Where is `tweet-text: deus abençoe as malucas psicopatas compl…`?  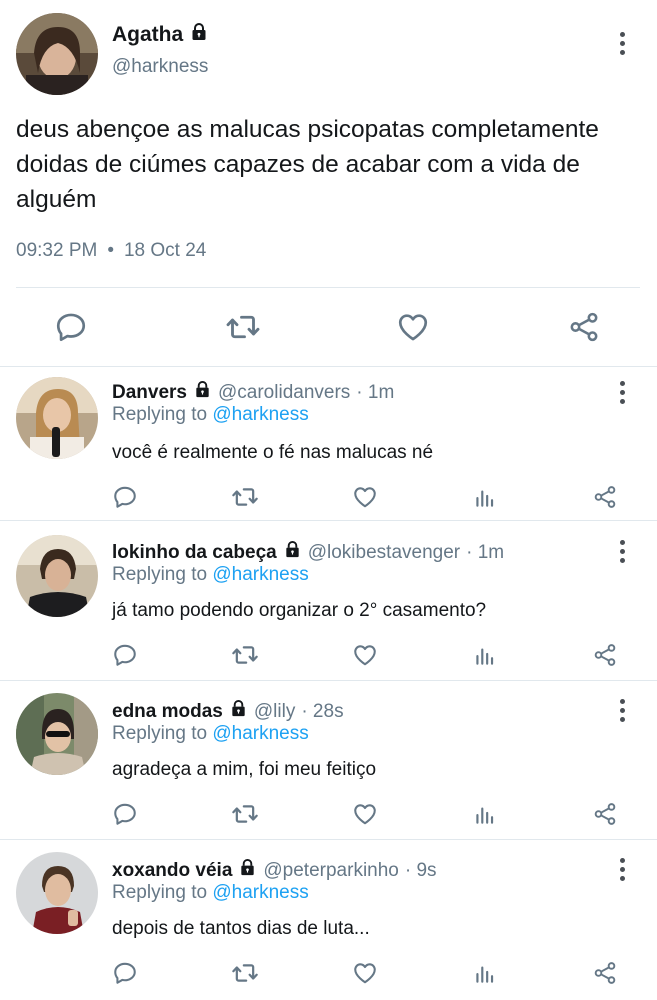
tweet-text: deus abençoe as malucas psicopatas compl… is located at coordinates (307, 164).